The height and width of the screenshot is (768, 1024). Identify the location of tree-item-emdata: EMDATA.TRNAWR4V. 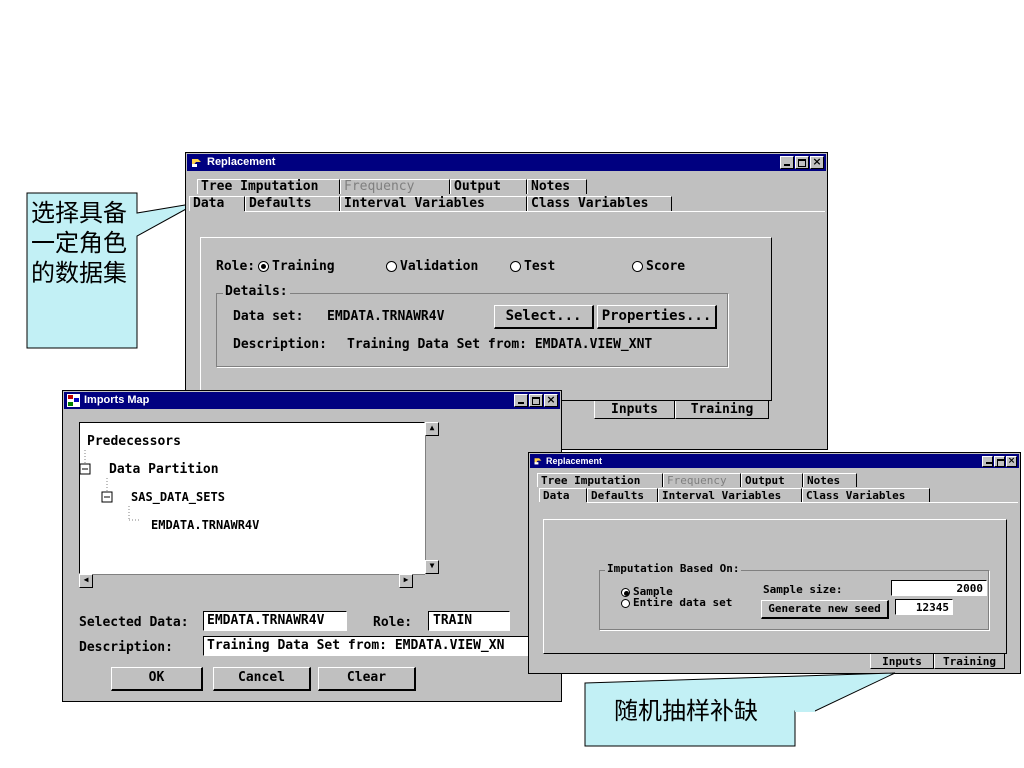
(205, 525).